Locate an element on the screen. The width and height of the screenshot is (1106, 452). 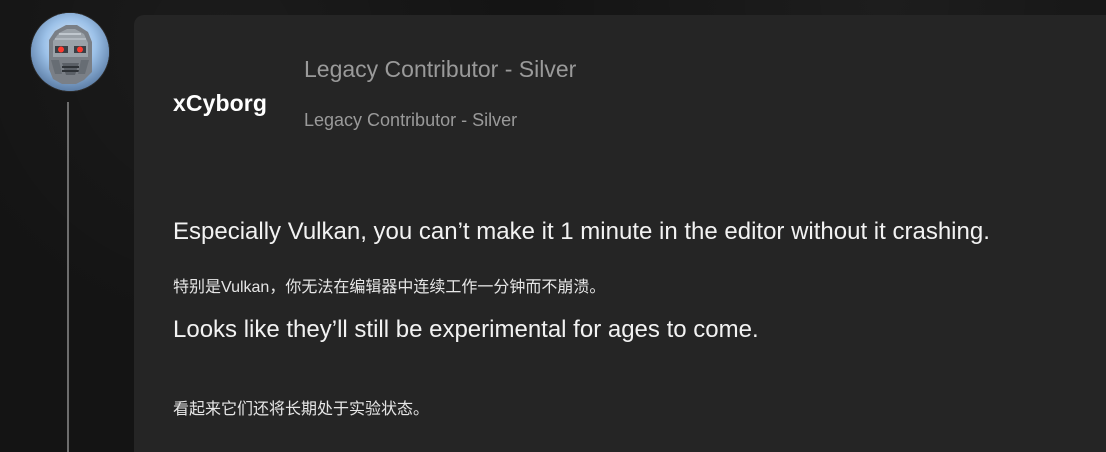
username: xCyborg is located at coordinates (220, 103).